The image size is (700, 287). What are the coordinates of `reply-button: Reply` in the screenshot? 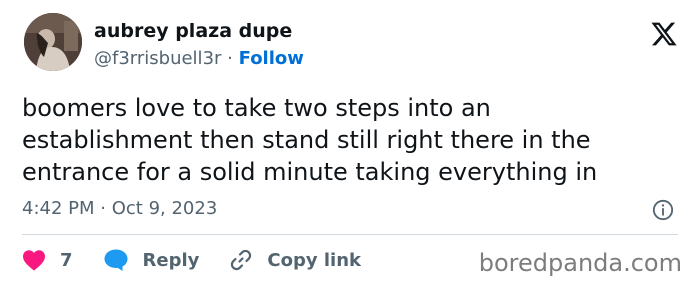 It's located at (151, 260).